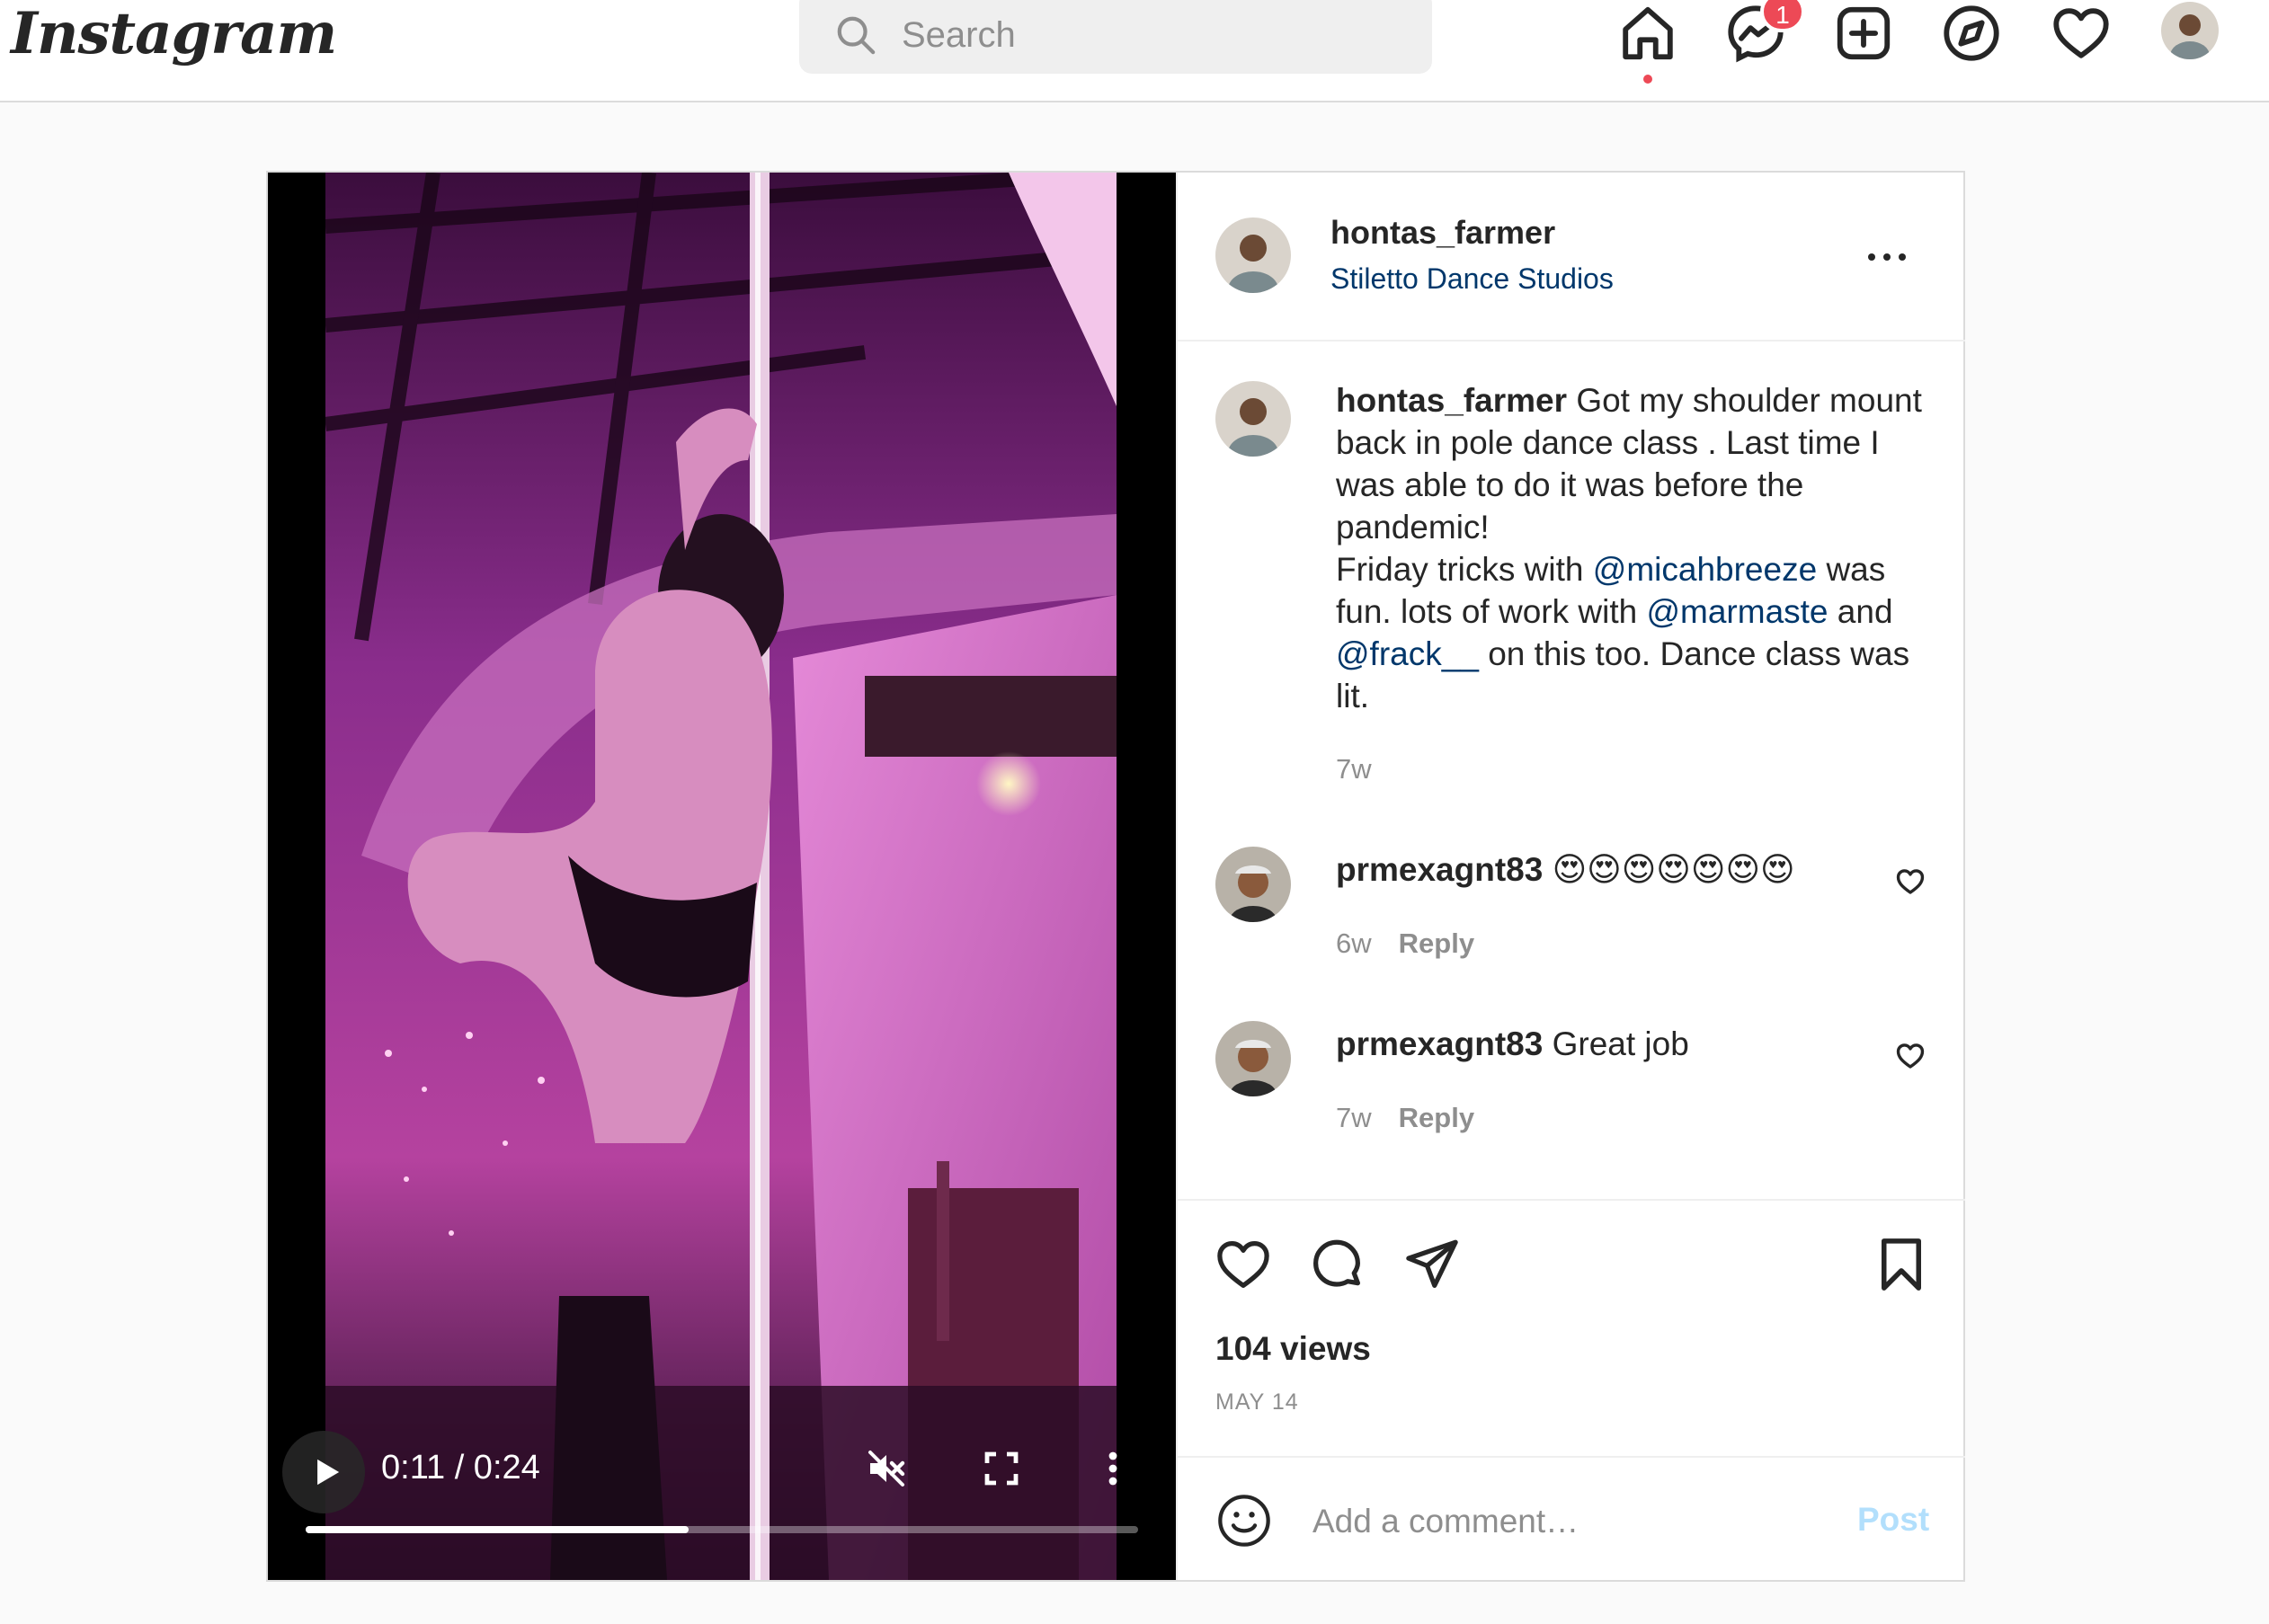 The height and width of the screenshot is (1624, 2269). I want to click on comment-meta: 6w Reply, so click(1405, 943).